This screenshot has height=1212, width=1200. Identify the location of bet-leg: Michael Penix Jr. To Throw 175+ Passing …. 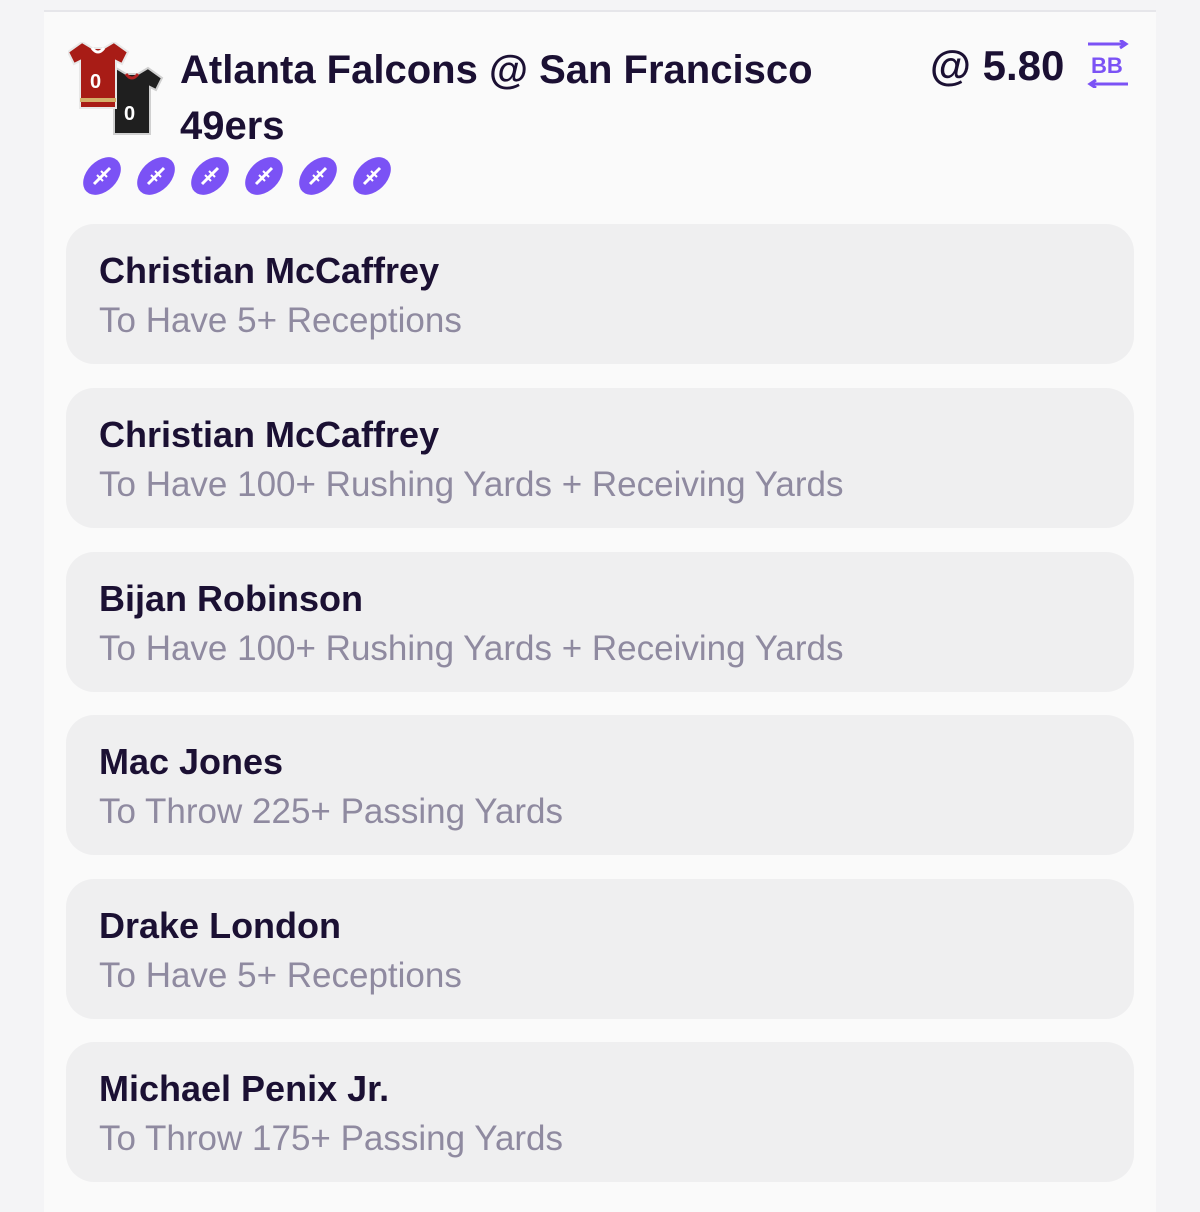
(600, 1112).